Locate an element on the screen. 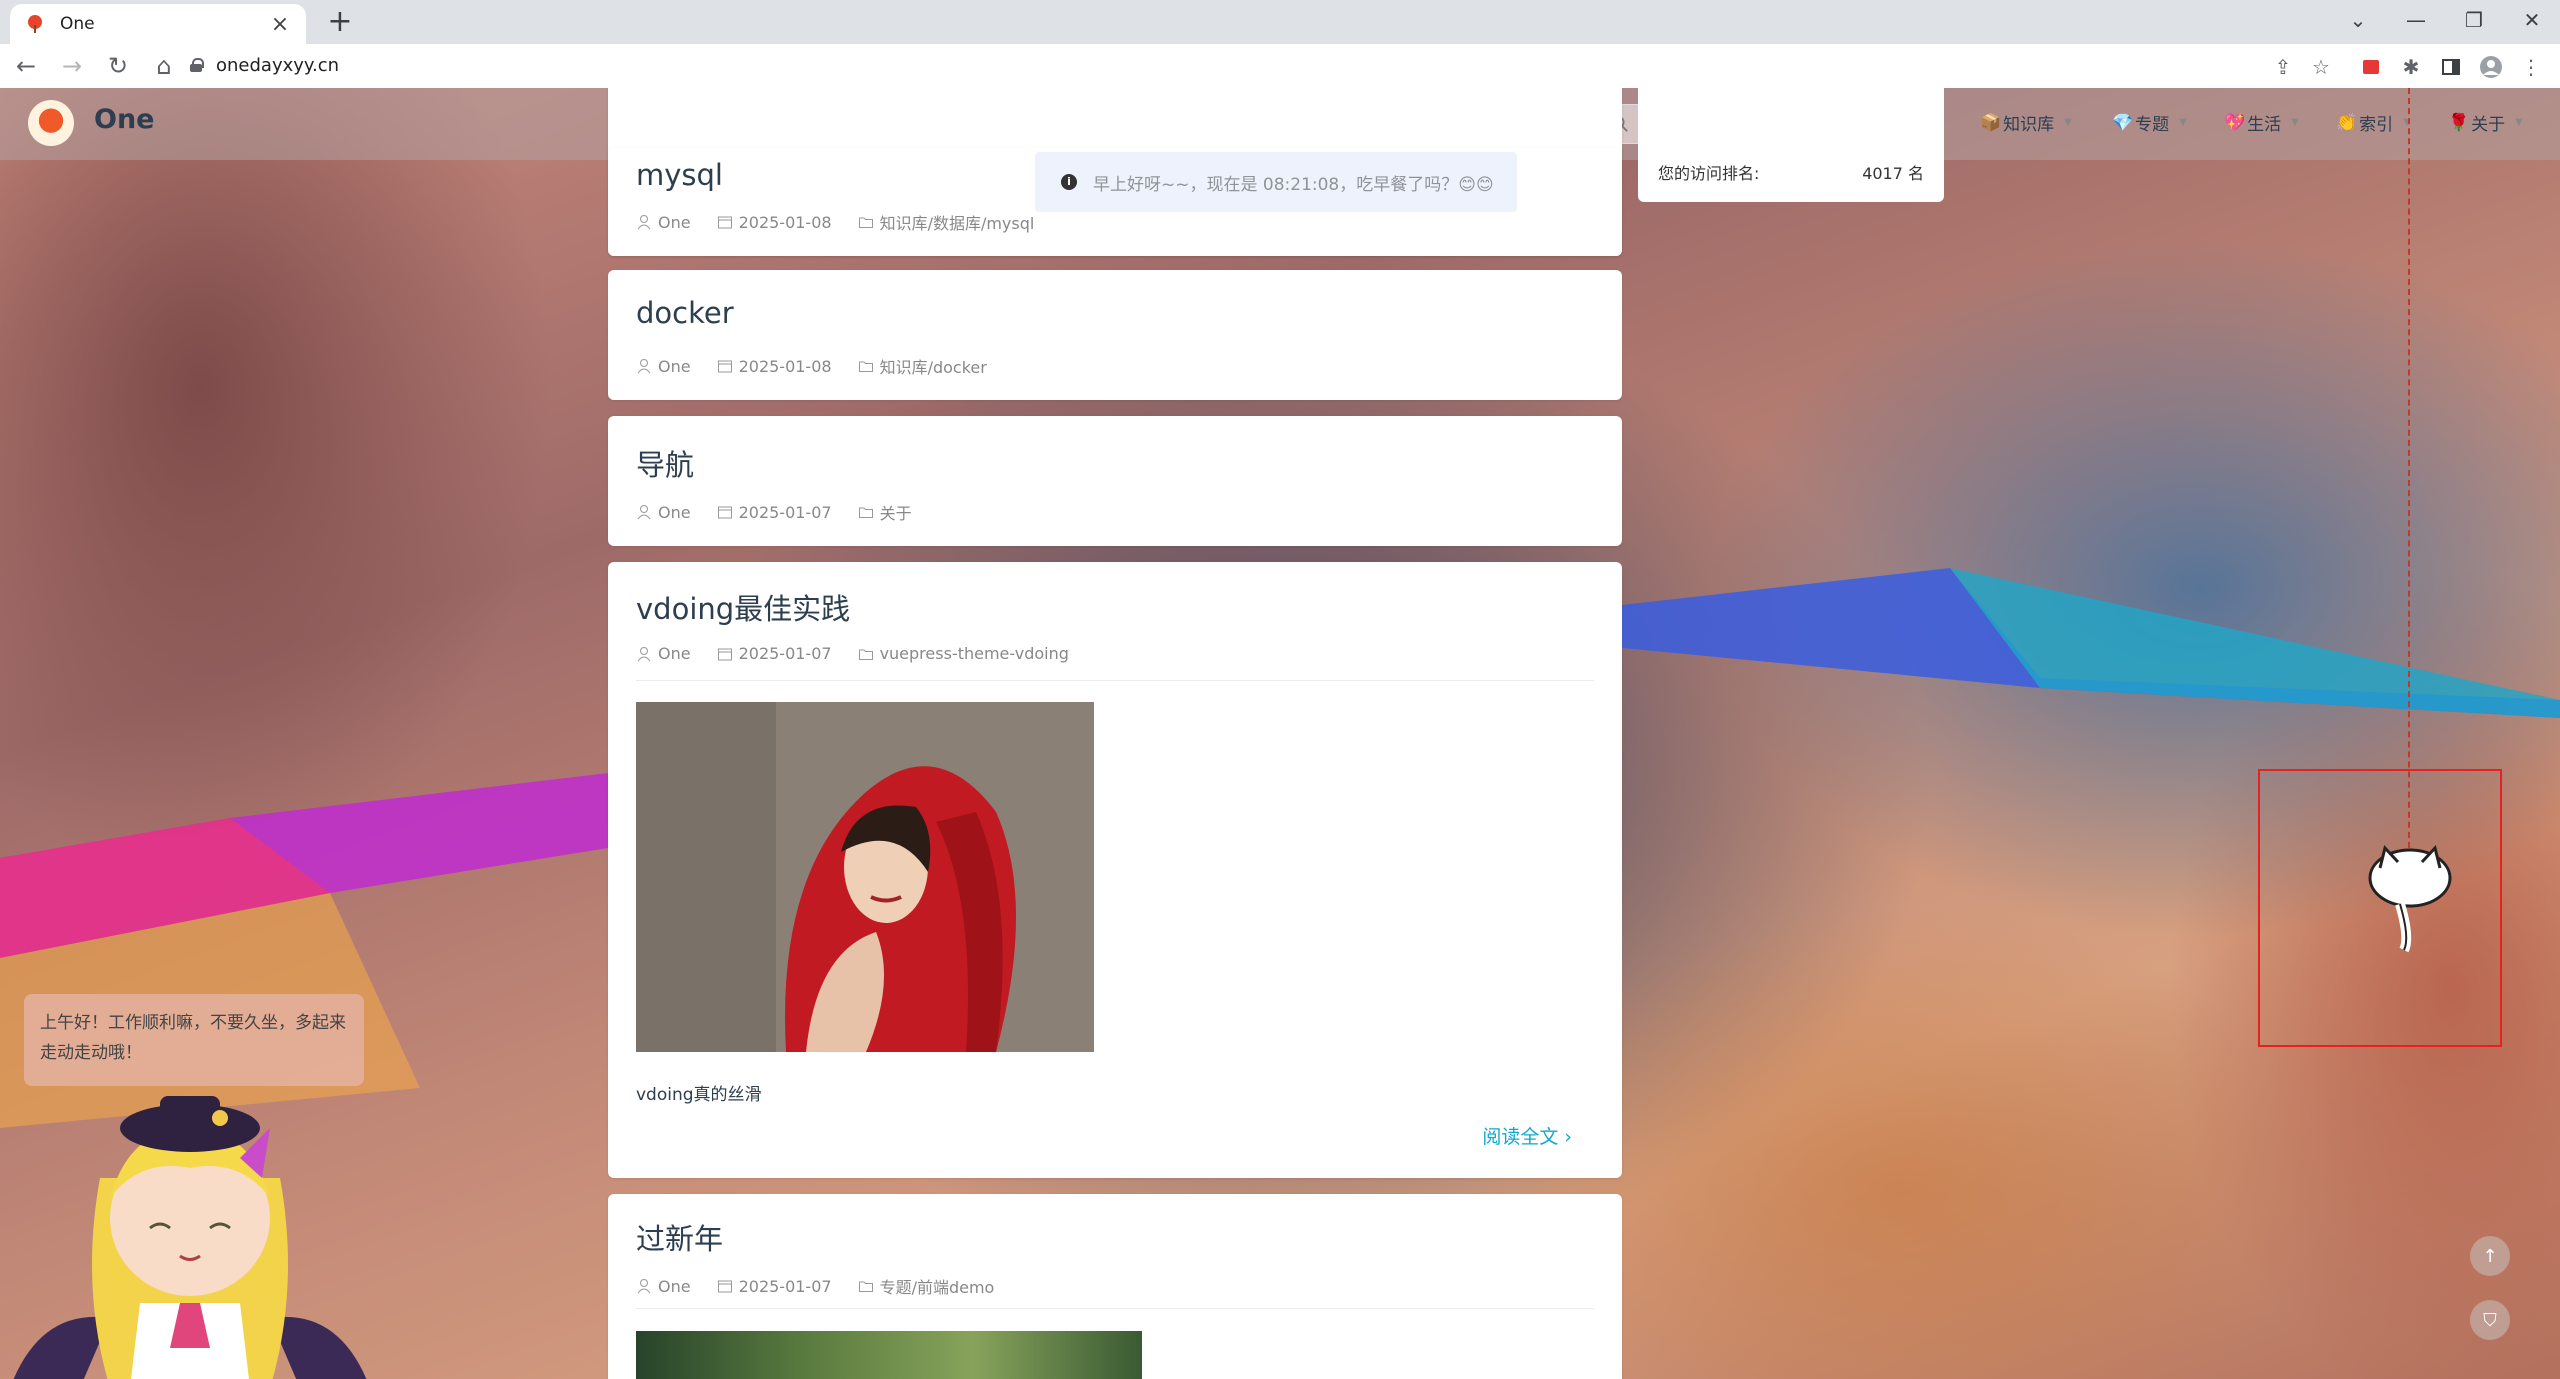 This screenshot has width=2560, height=1379. clap-icon: 👏 is located at coordinates (2347, 122).